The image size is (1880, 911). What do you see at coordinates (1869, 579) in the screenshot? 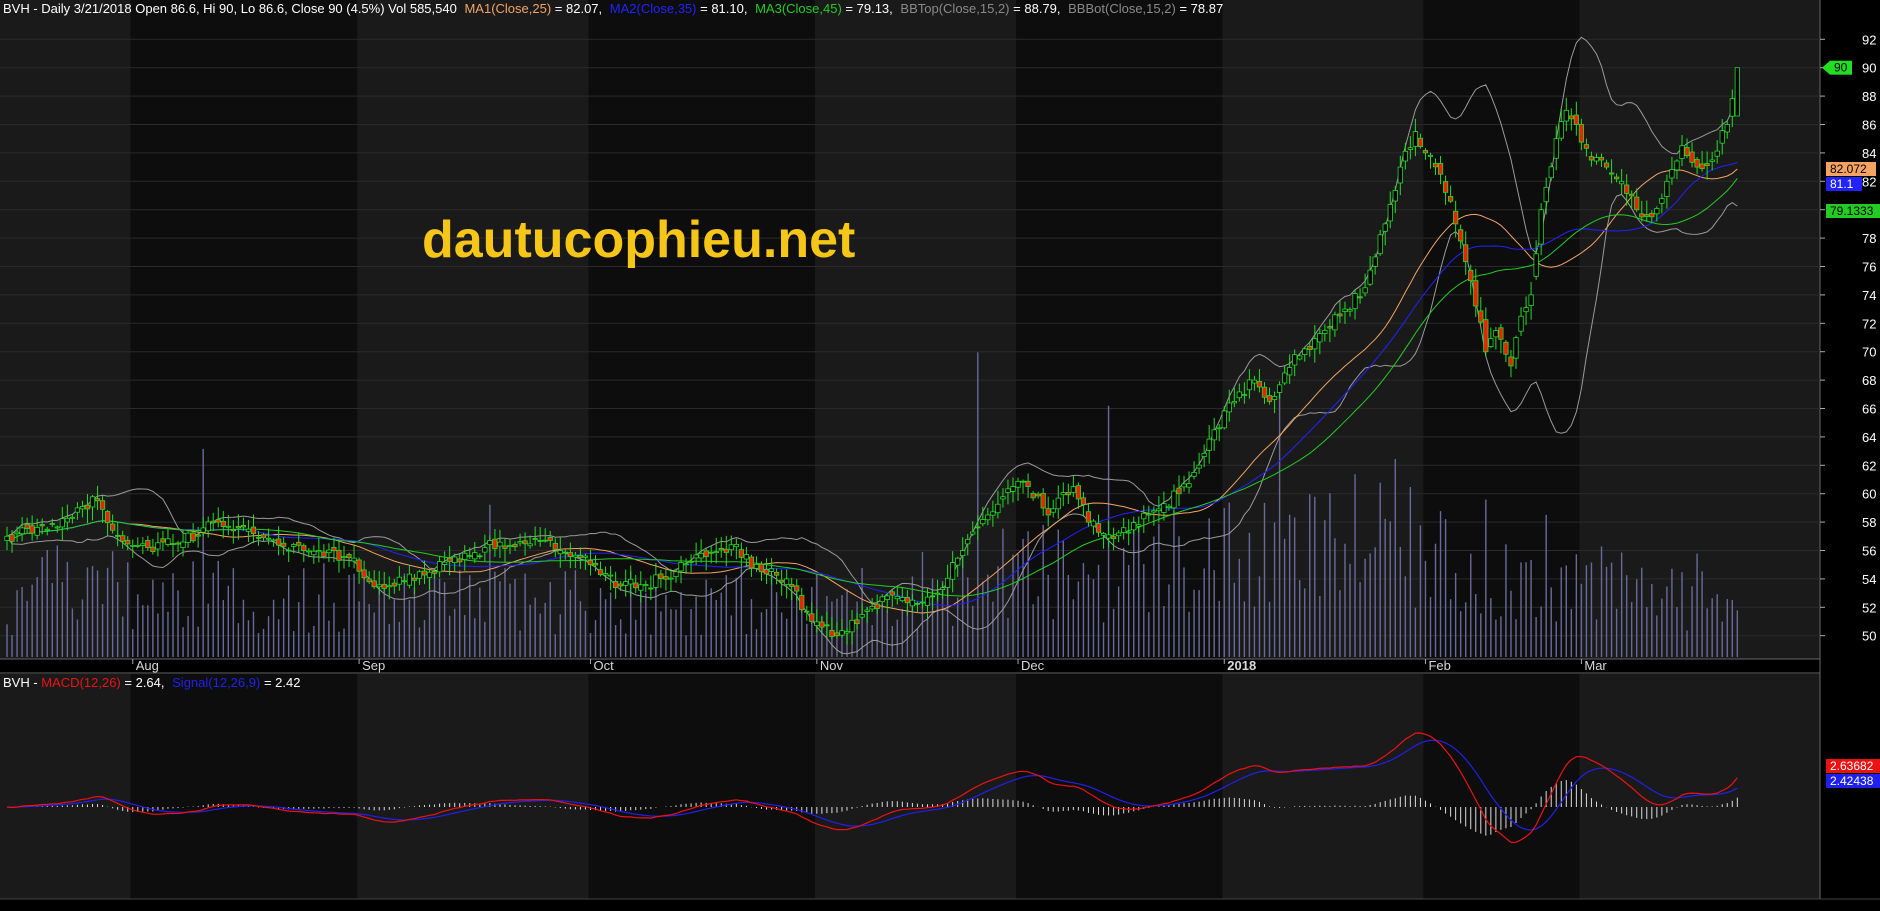
I see `price-tick-label: 54` at bounding box center [1869, 579].